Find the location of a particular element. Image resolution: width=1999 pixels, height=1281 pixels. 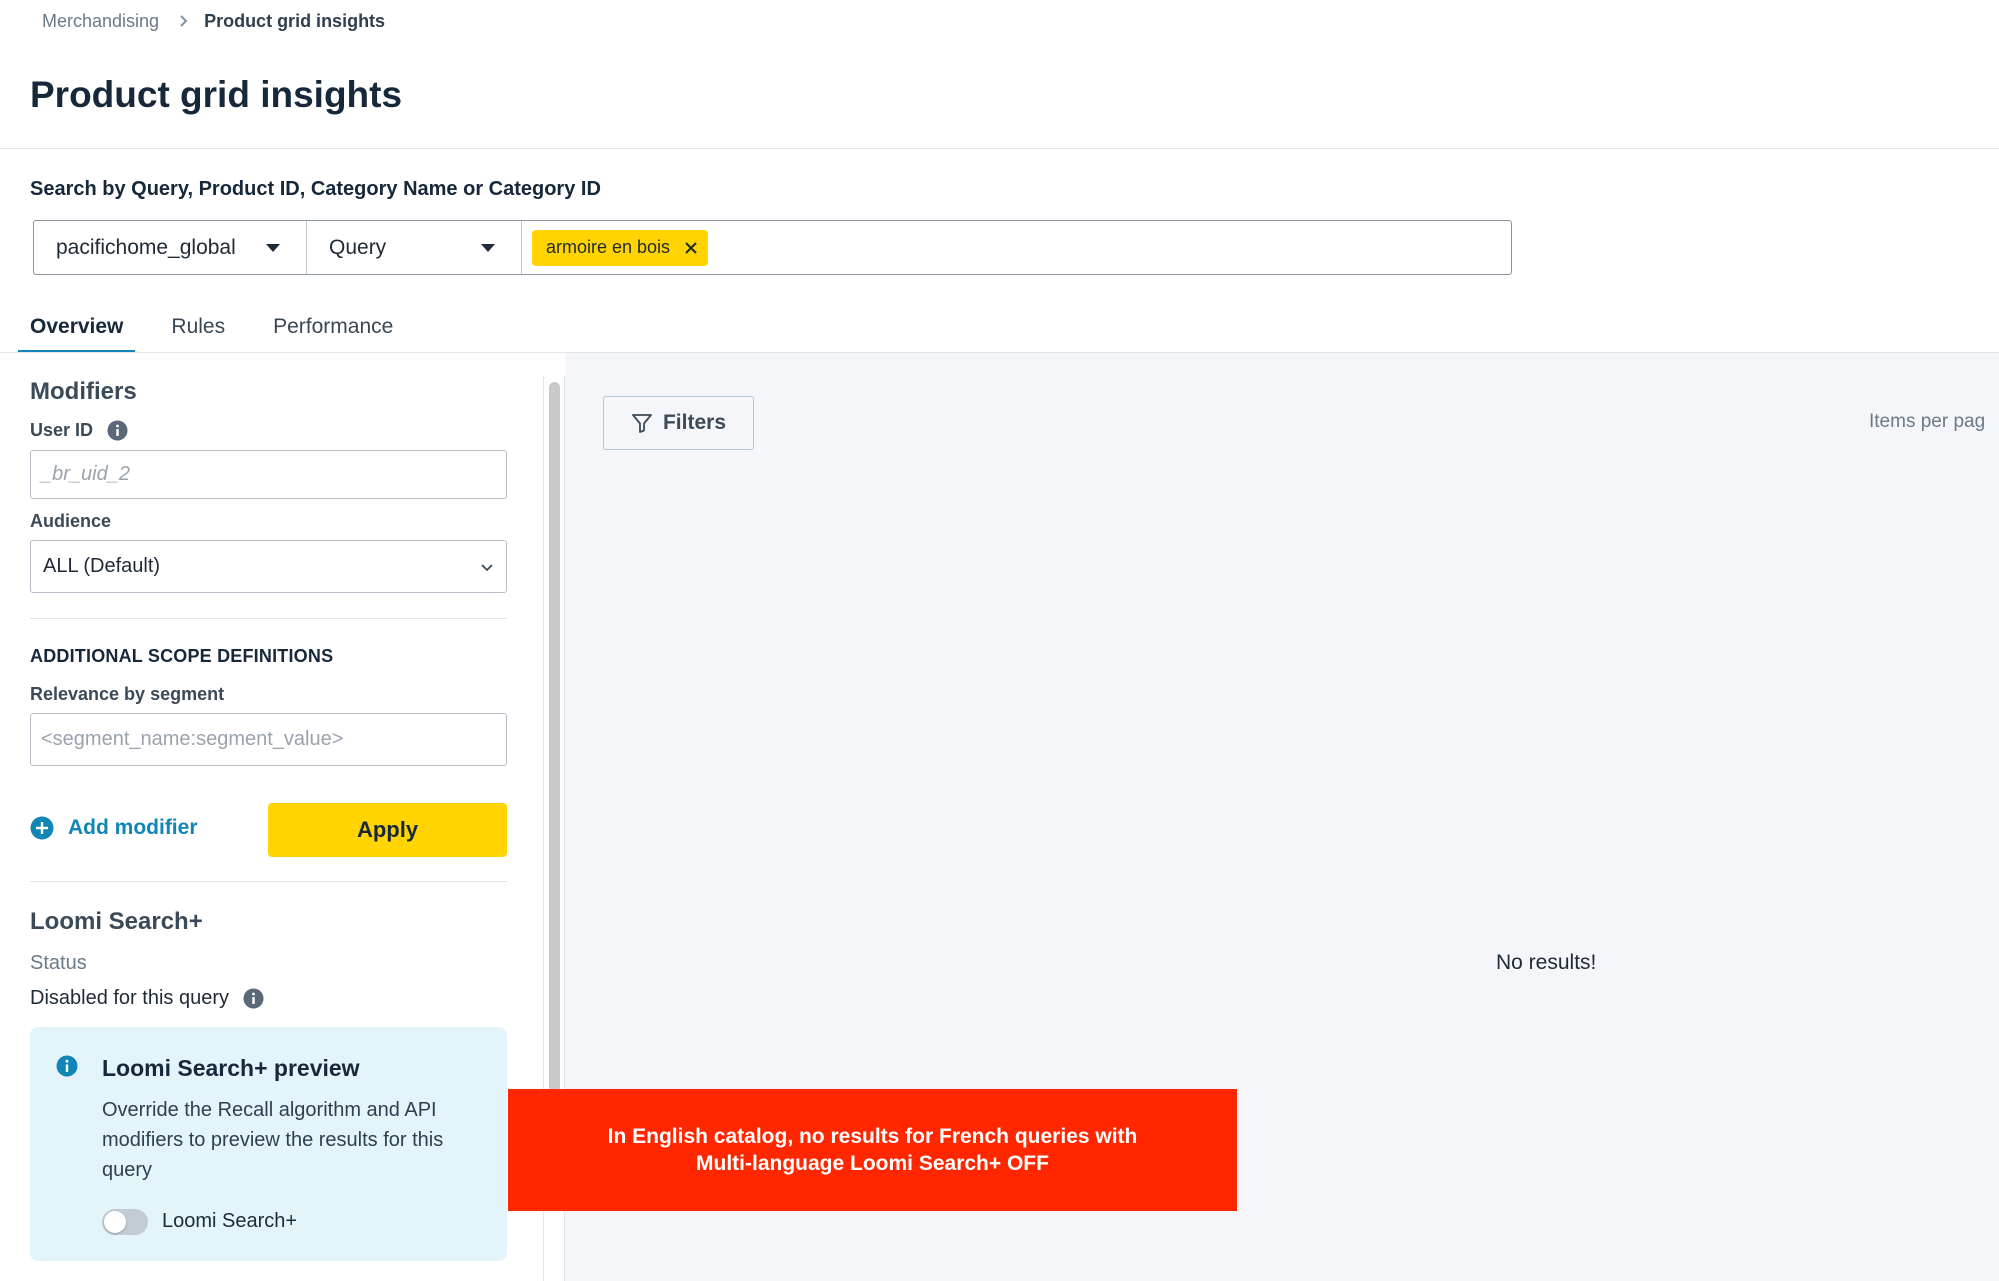

user-id-input: _br_uid_2 is located at coordinates (268, 474).